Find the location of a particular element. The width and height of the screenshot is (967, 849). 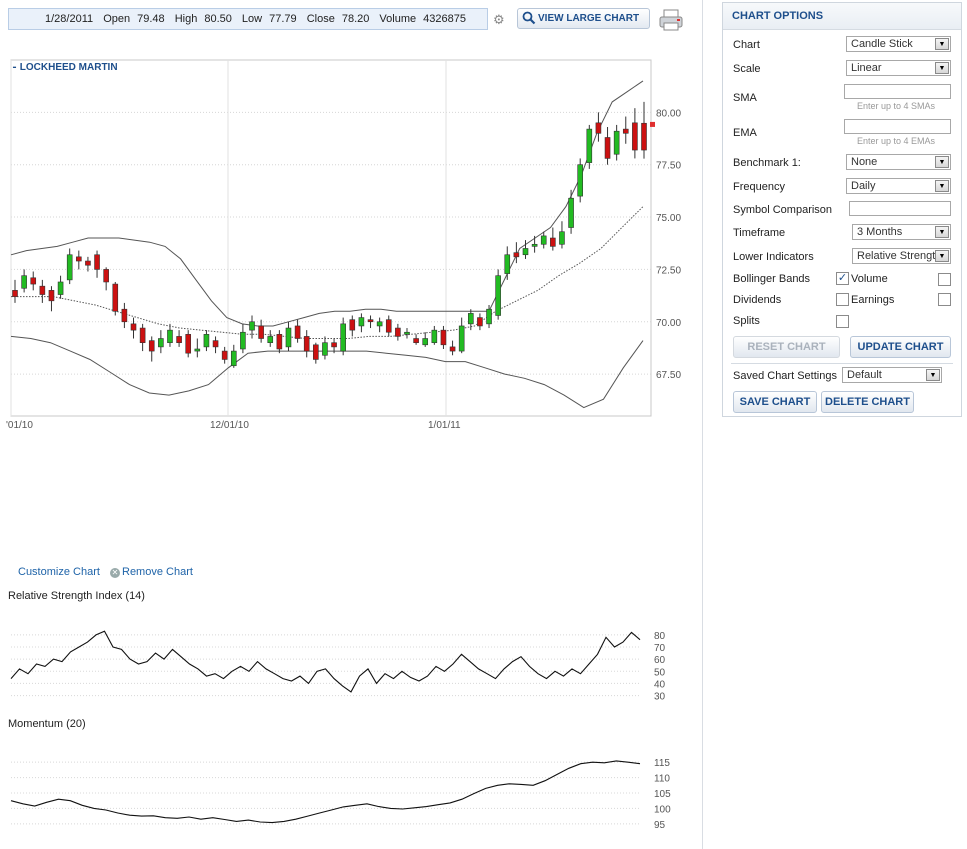

frequency-label: Frequency is located at coordinates (759, 187).